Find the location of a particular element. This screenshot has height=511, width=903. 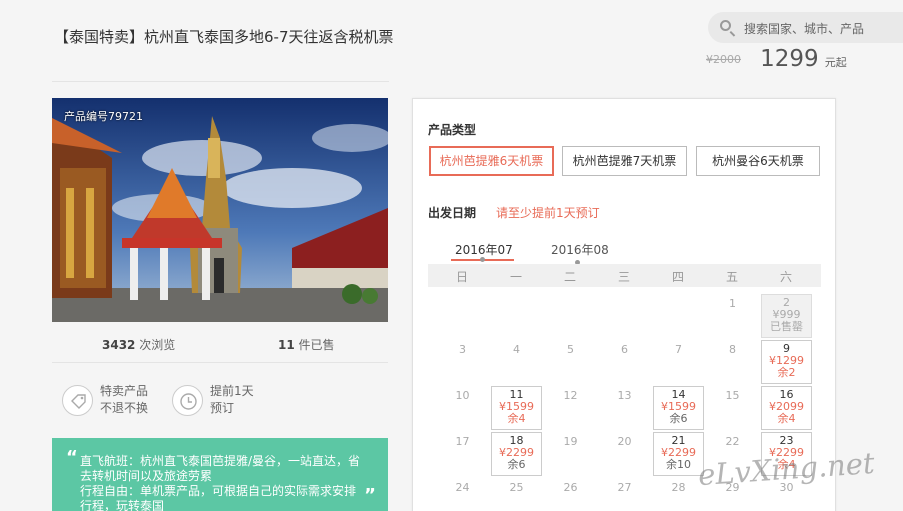

calendar-day-cell: 9 ¥1299 余2 is located at coordinates (786, 362).